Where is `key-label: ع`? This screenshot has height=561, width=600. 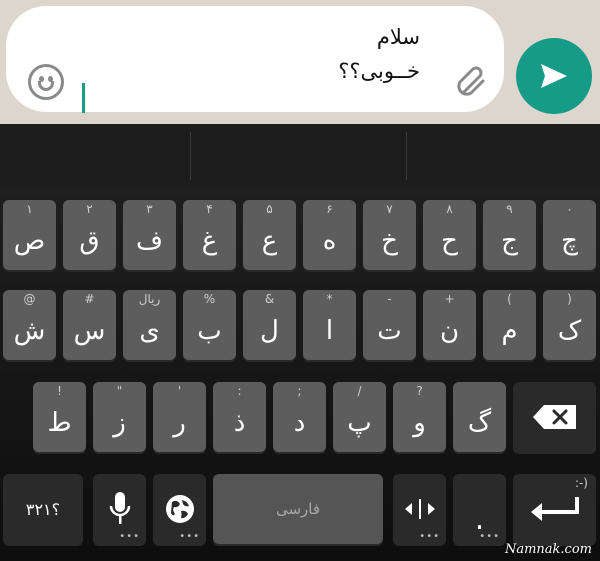
key-label: ع is located at coordinates (269, 241).